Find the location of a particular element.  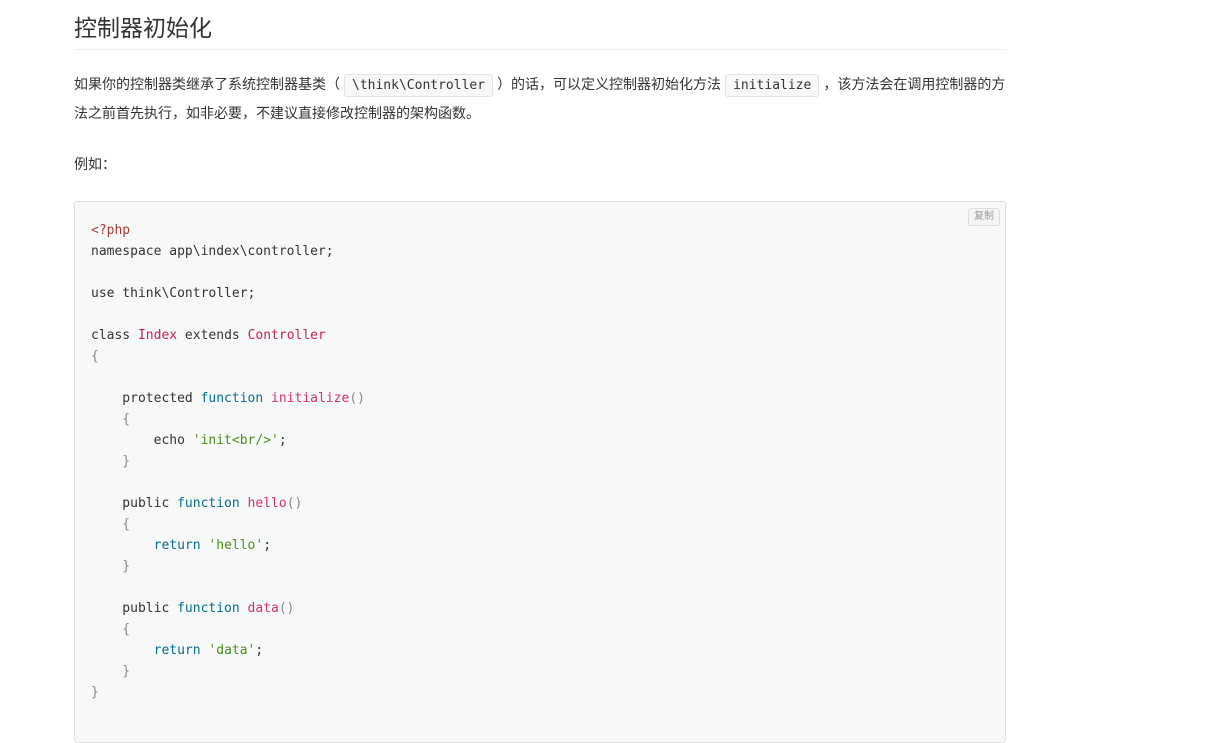

code-token: Controller is located at coordinates (286, 335).